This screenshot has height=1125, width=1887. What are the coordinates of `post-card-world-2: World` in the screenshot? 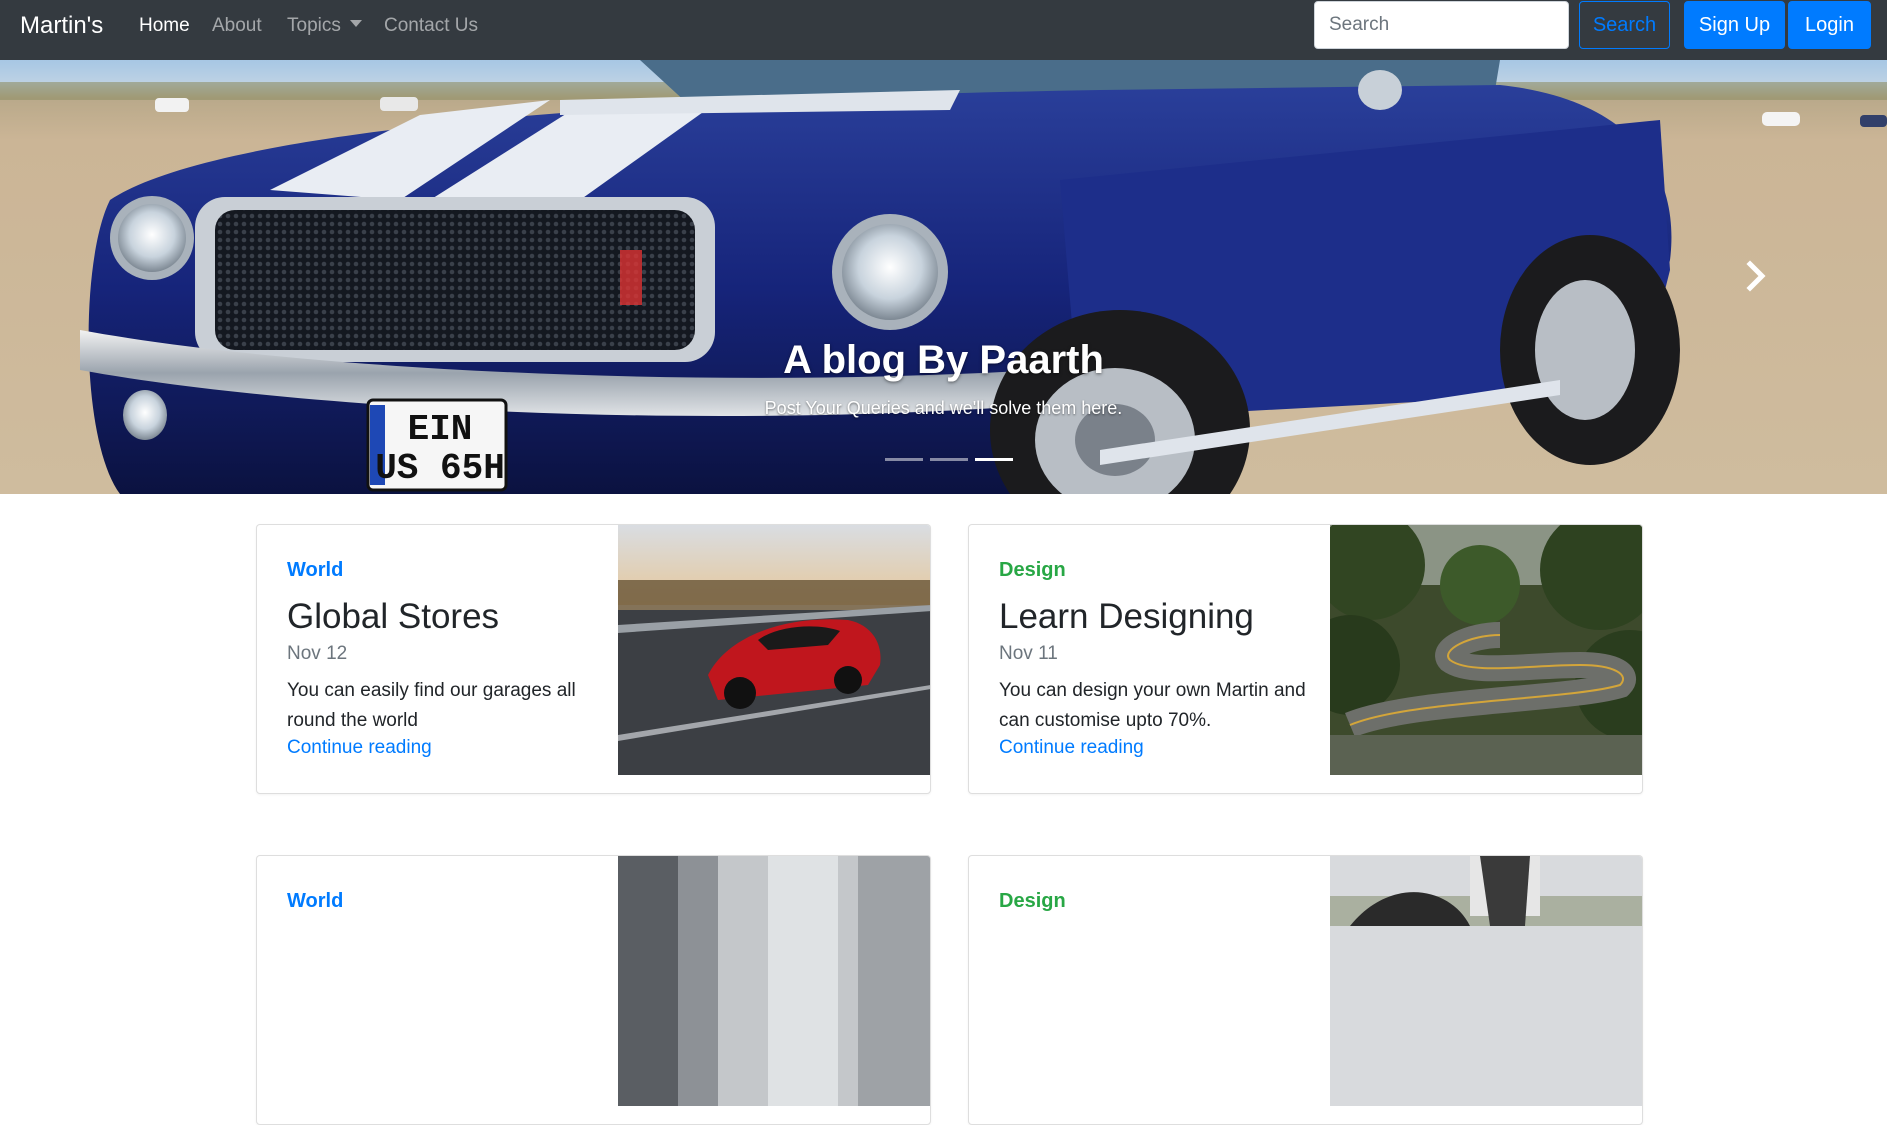 It's located at (593, 990).